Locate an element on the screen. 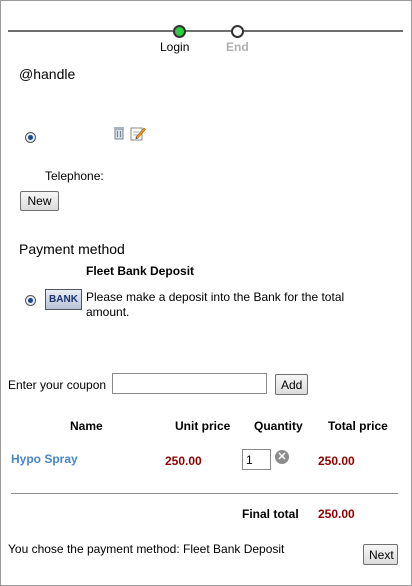 The width and height of the screenshot is (412, 586). column-header-name: Name is located at coordinates (86, 426).